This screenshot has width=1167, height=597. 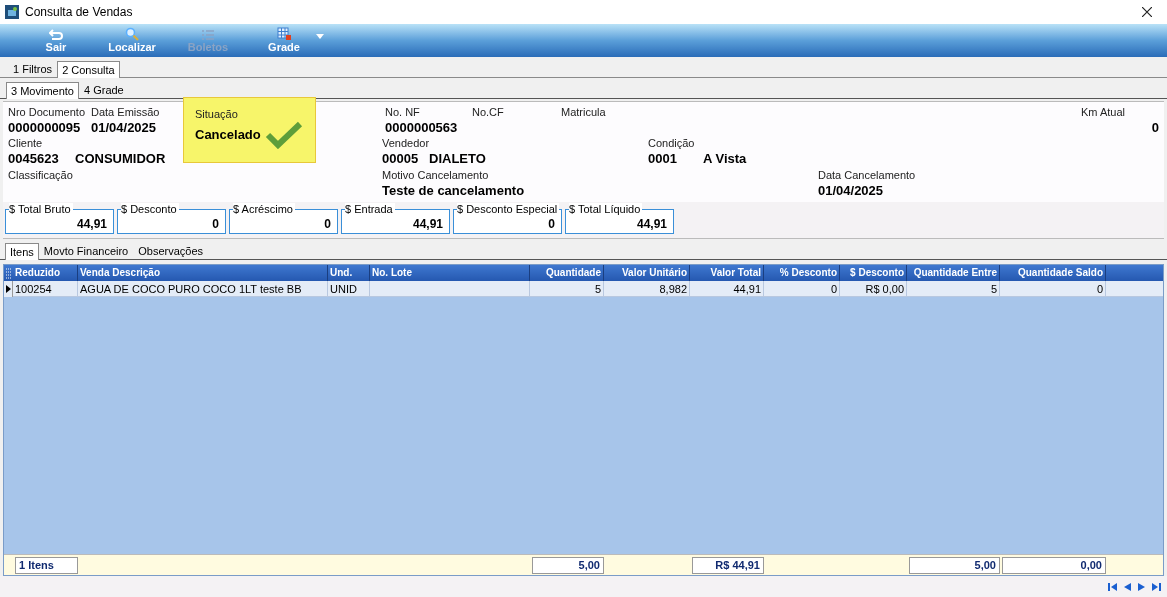 What do you see at coordinates (41, 209) in the screenshot?
I see `total-label: $ Total Bruto` at bounding box center [41, 209].